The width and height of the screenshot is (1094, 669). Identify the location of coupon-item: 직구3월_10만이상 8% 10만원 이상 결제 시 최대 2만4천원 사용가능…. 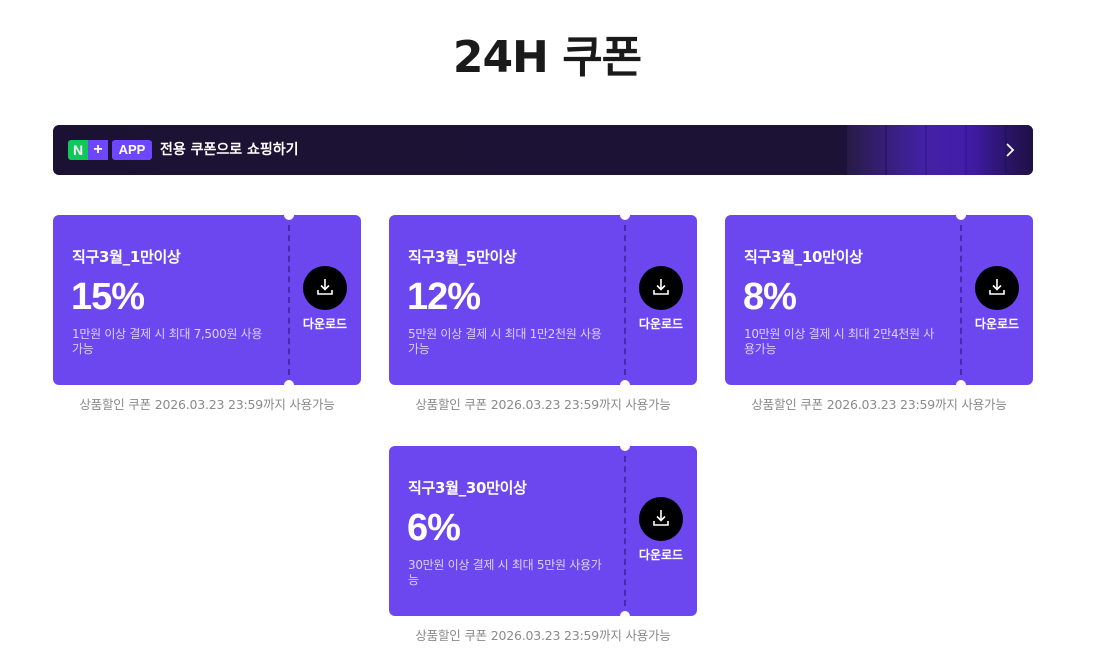
(879, 311).